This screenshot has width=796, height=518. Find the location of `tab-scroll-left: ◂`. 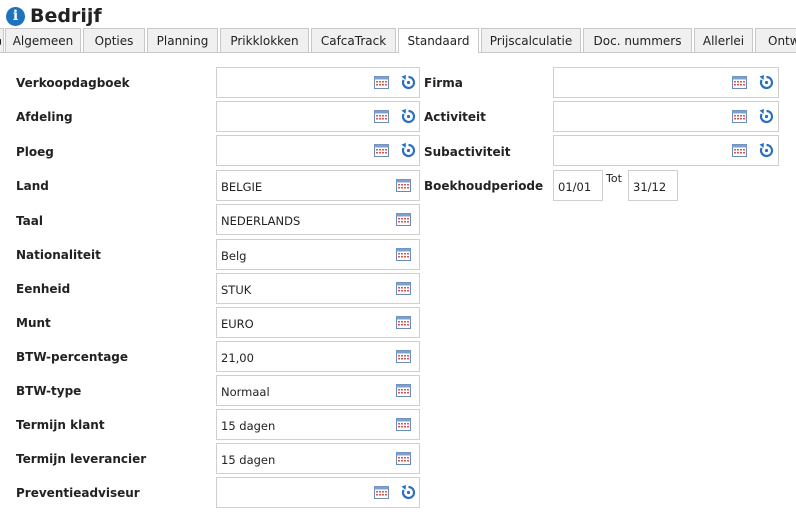

tab-scroll-left: ◂ is located at coordinates (2, 40).